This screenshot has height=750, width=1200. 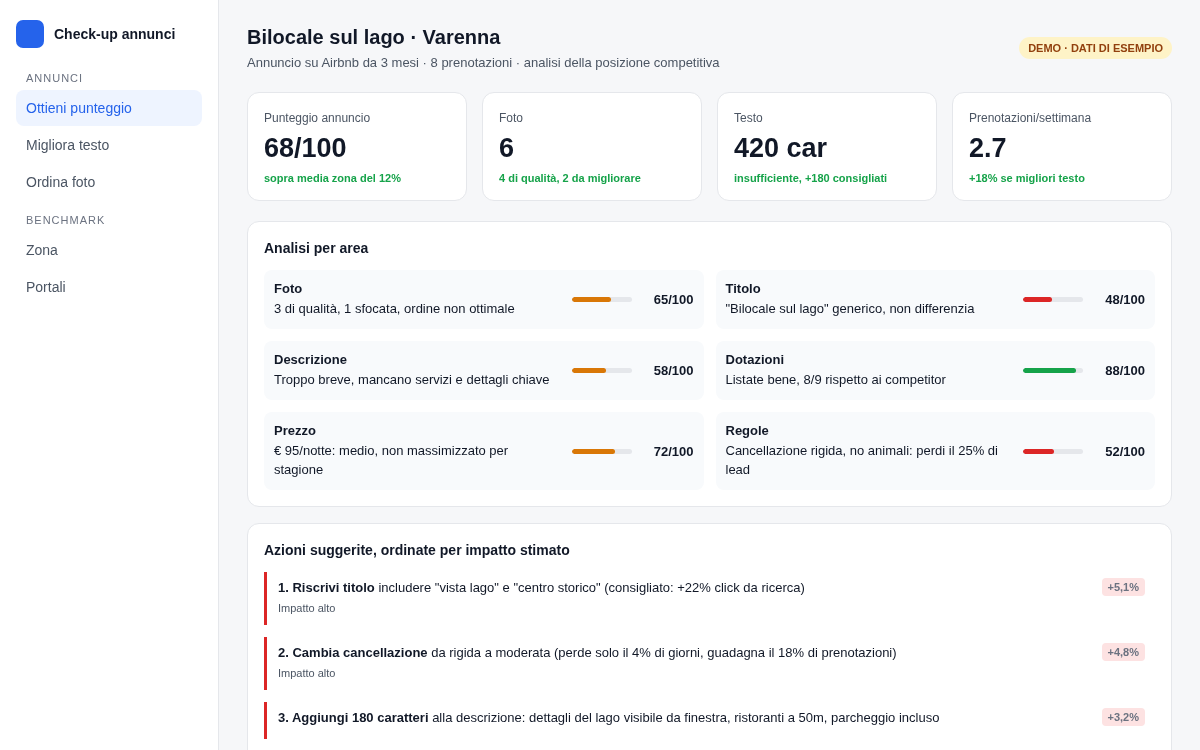 What do you see at coordinates (66, 220) in the screenshot?
I see `sidebar-heading: BENCHMARK` at bounding box center [66, 220].